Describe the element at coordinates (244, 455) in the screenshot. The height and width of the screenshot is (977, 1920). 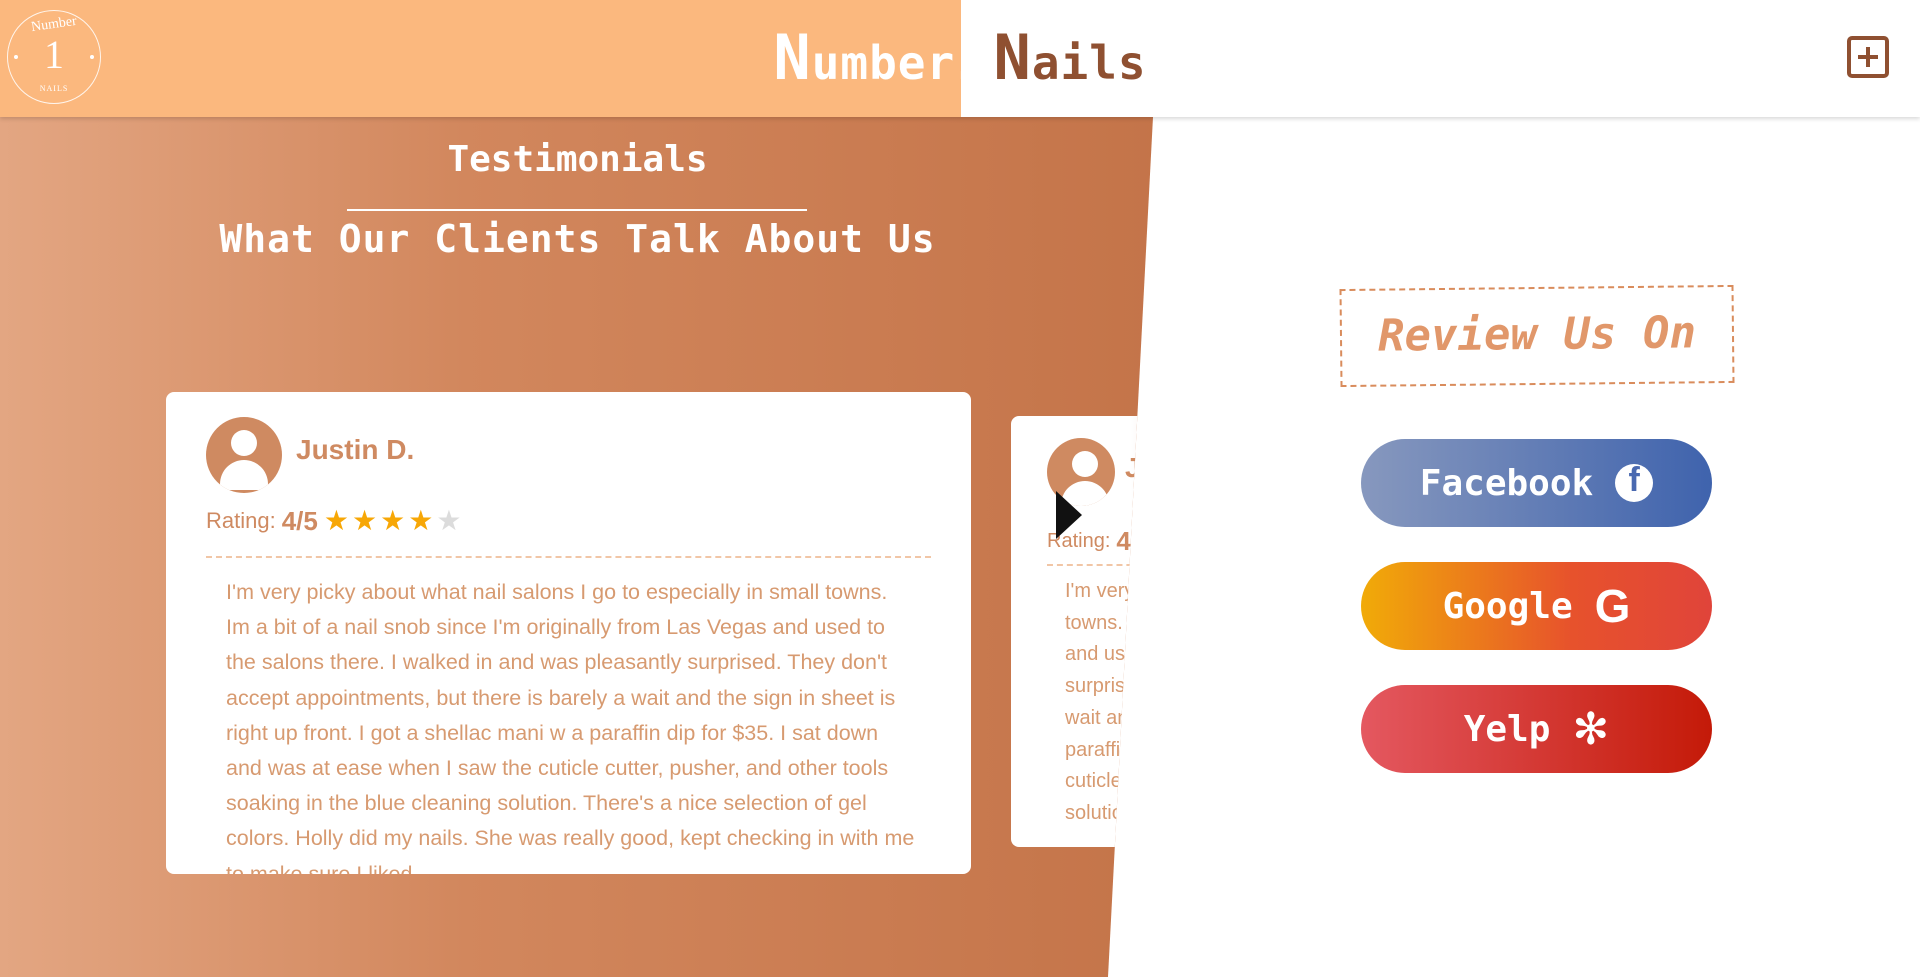
I see `user-avatar-icon` at that location.